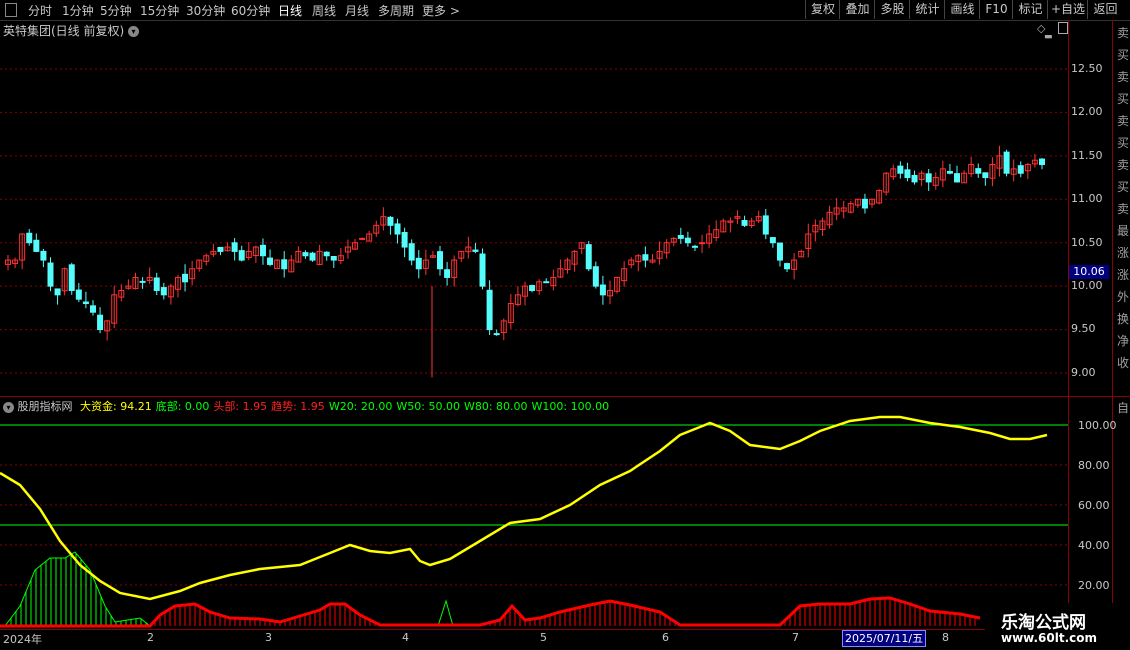 Image resolution: width=1130 pixels, height=650 pixels. I want to click on date-label: 4, so click(405, 637).